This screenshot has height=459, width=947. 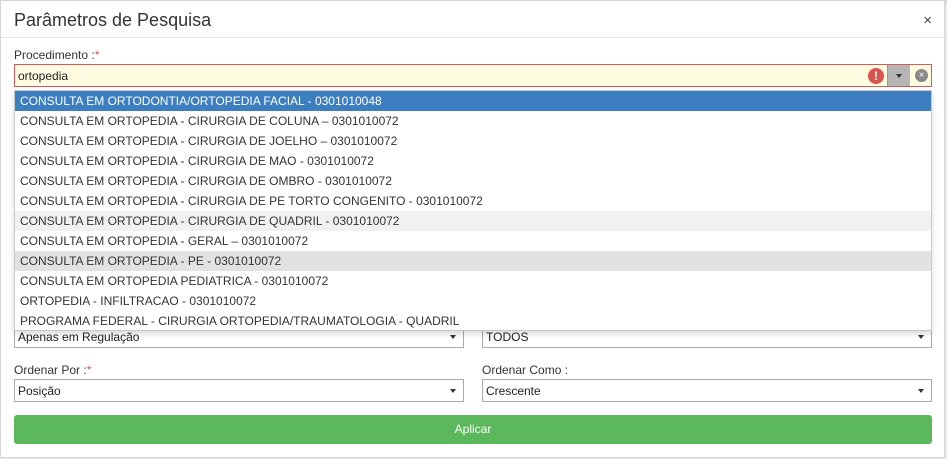 I want to click on procedimento-label-text: Procedimento :, so click(x=54, y=55).